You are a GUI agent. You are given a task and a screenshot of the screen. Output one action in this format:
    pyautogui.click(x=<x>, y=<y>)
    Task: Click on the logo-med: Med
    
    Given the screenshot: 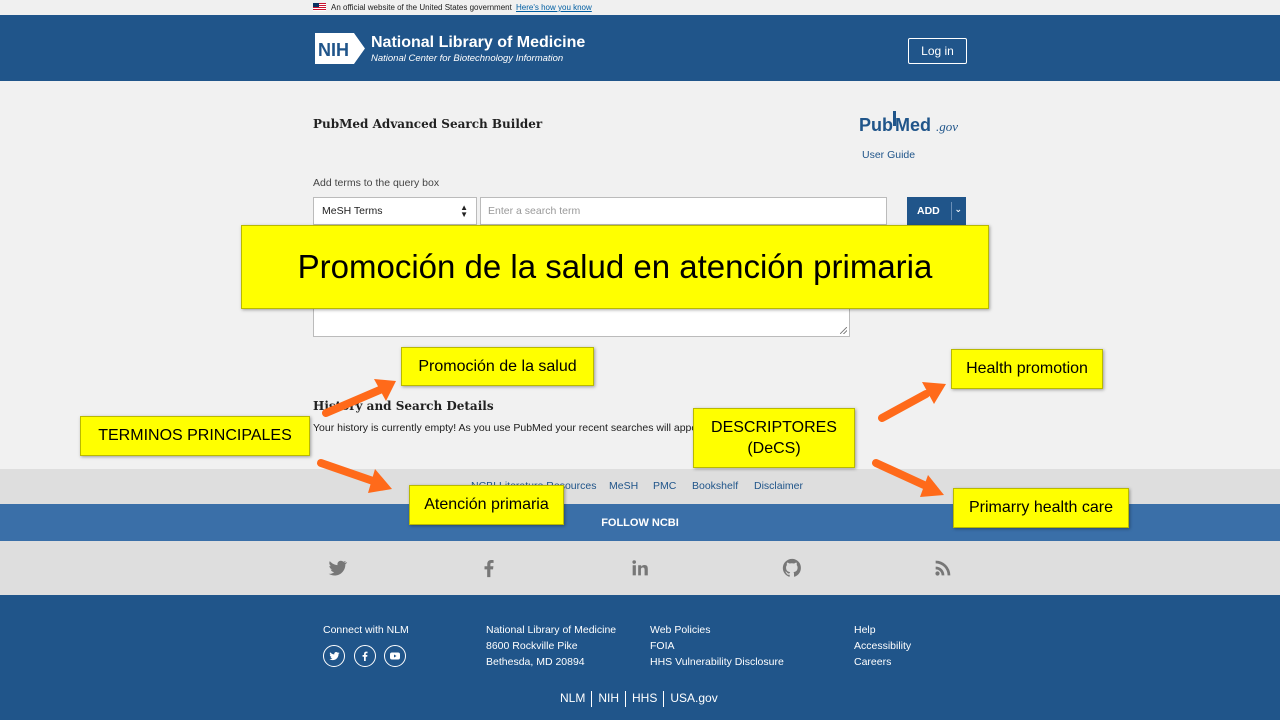 What is the action you would take?
    pyautogui.click(x=913, y=125)
    